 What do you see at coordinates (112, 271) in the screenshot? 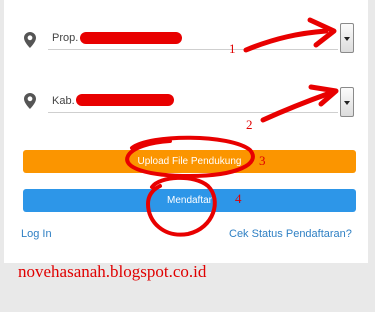
I see `watermark-text: novehasanah.blogspot.co.id` at bounding box center [112, 271].